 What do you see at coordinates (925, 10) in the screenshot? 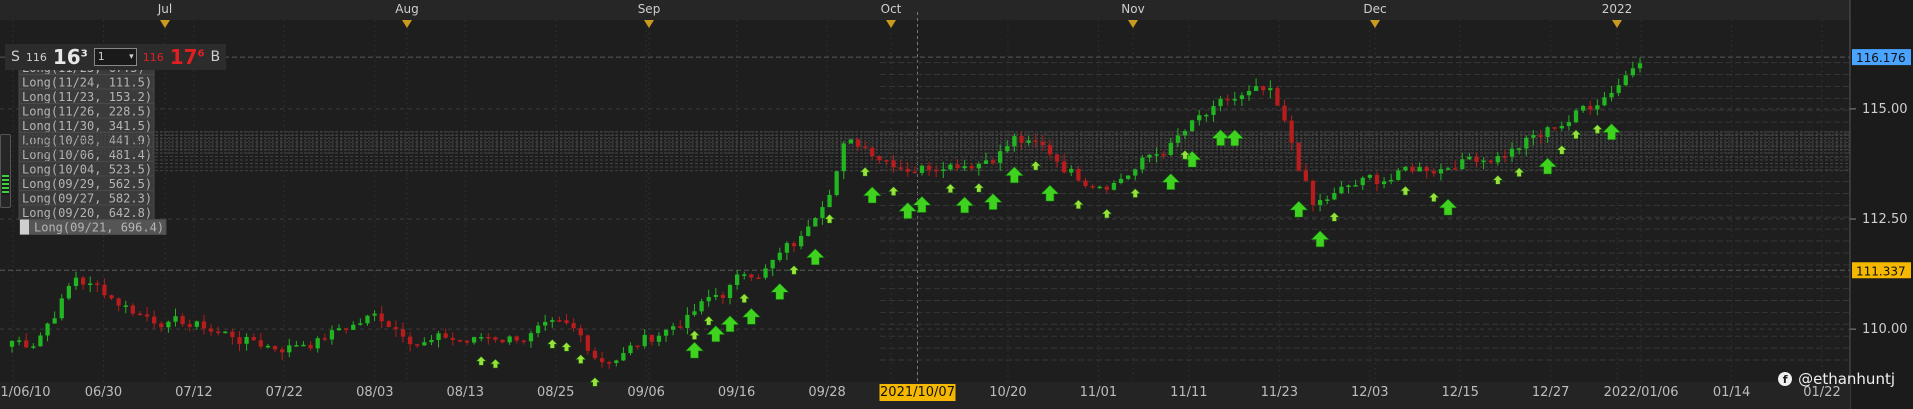
I see `month-strip` at bounding box center [925, 10].